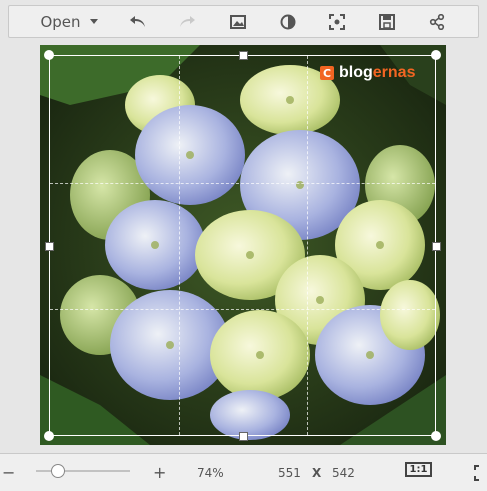 The width and height of the screenshot is (487, 491). What do you see at coordinates (356, 72) in the screenshot?
I see `logo-prefix: blog` at bounding box center [356, 72].